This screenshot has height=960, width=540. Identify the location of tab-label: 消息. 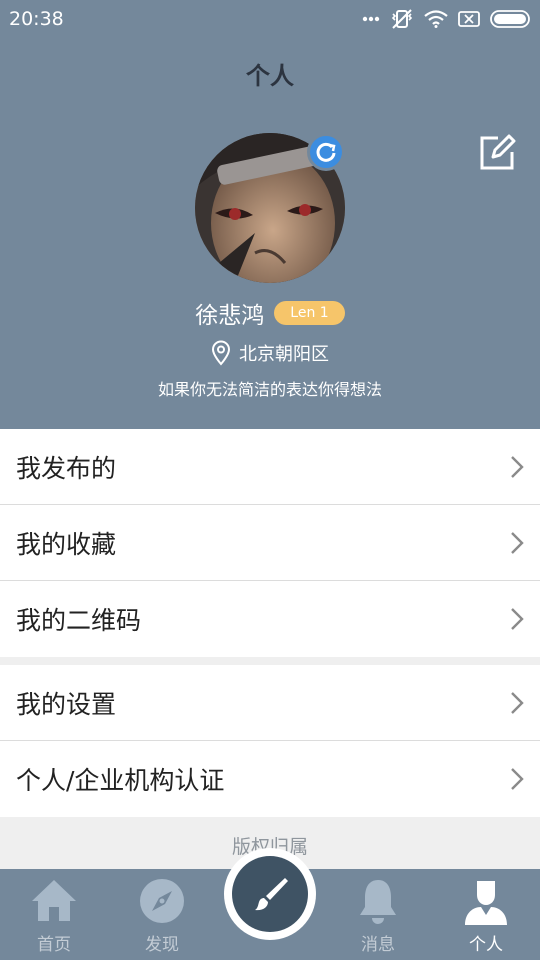
(378, 945).